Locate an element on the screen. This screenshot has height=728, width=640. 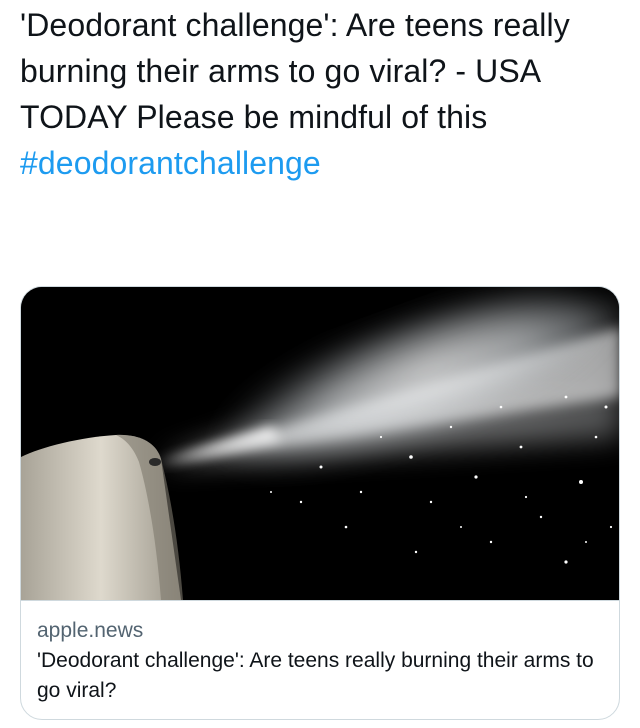
card-domain: apple.news is located at coordinates (90, 630).